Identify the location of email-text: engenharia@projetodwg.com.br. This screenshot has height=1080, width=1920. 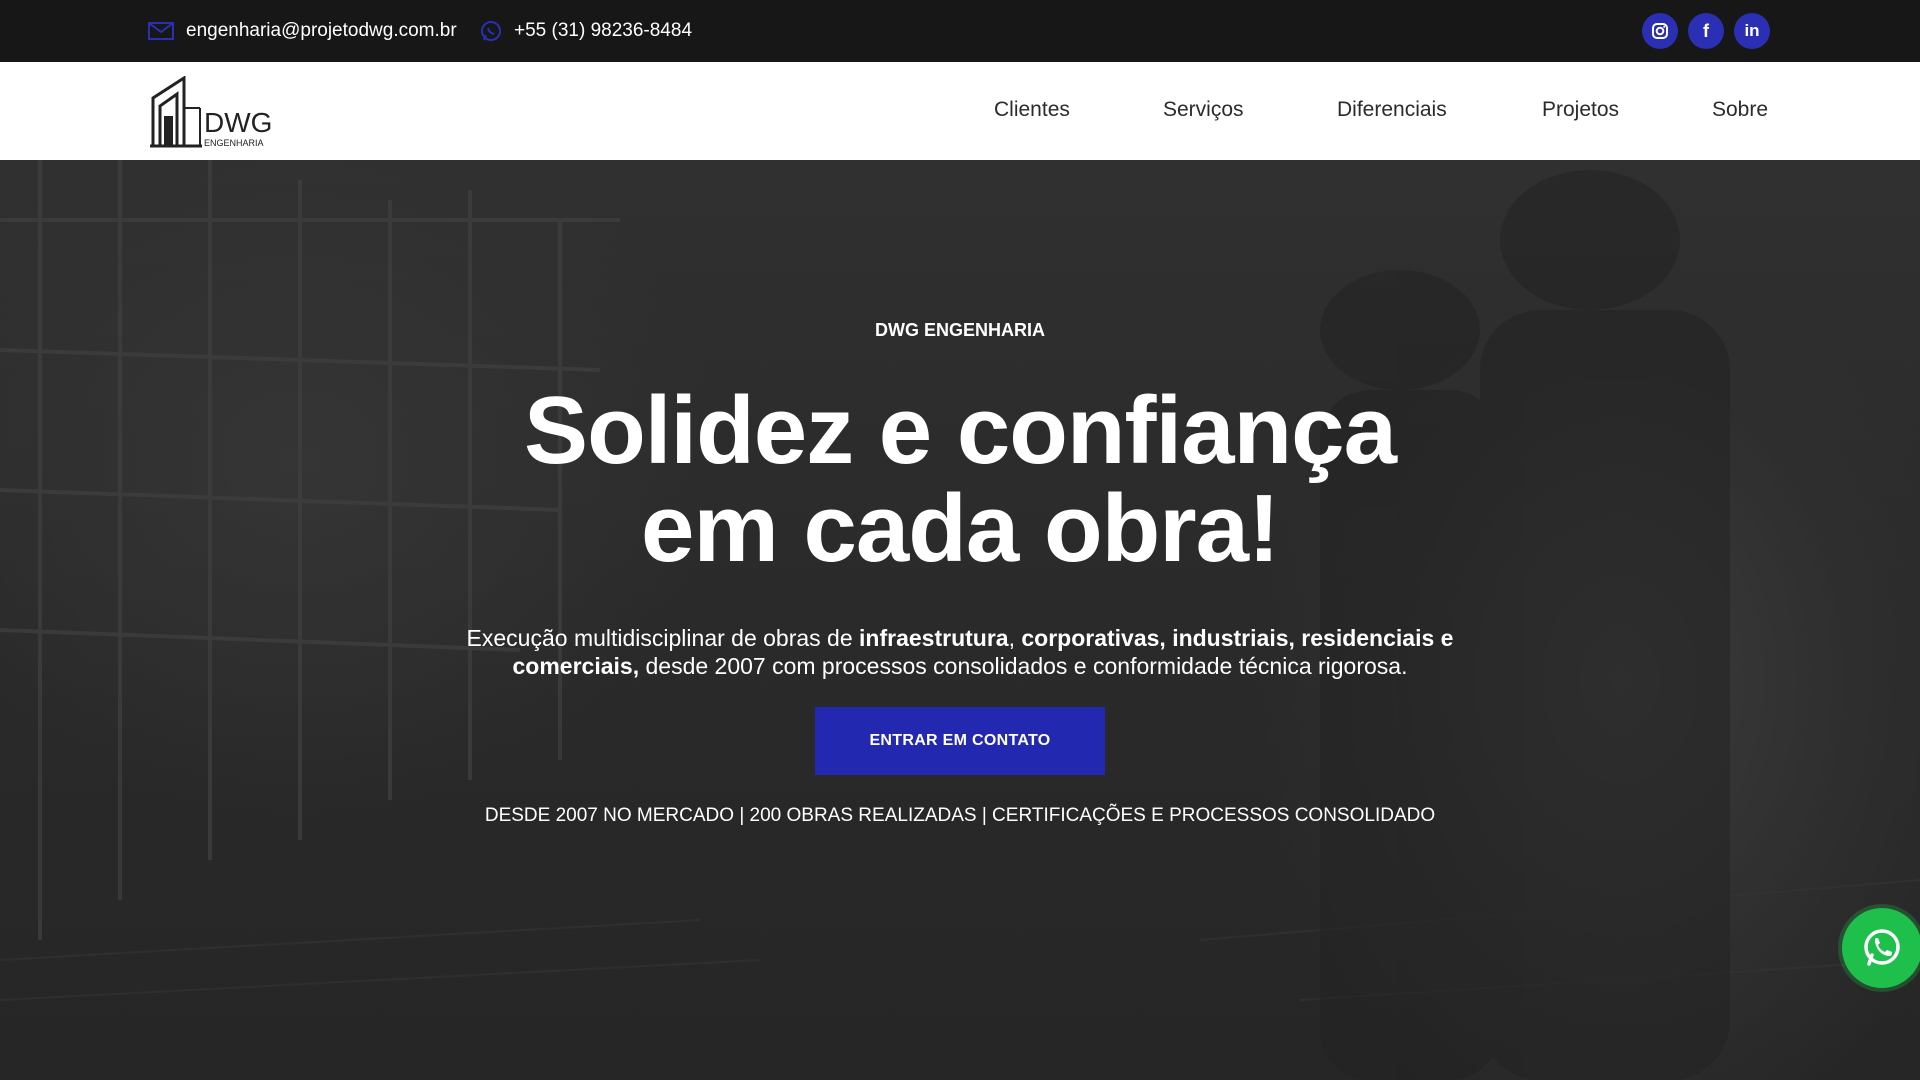
(321, 31).